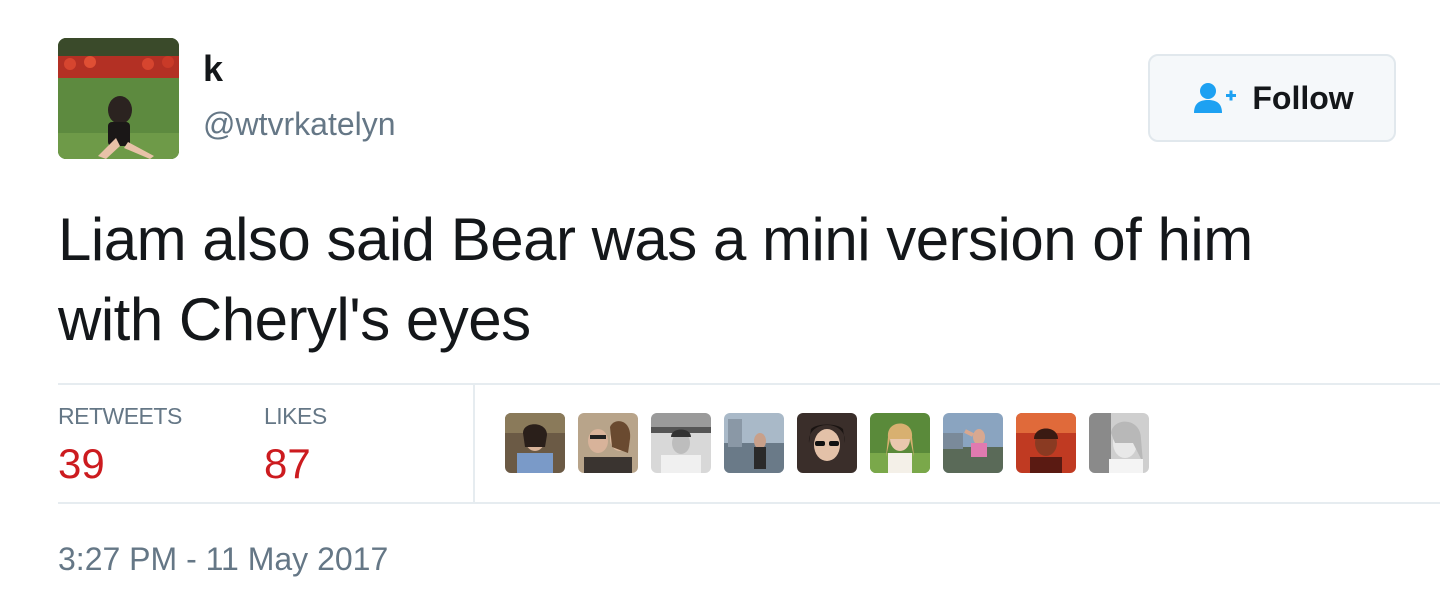 The width and height of the screenshot is (1440, 606). I want to click on likes-stat: LIKES 87, so click(295, 445).